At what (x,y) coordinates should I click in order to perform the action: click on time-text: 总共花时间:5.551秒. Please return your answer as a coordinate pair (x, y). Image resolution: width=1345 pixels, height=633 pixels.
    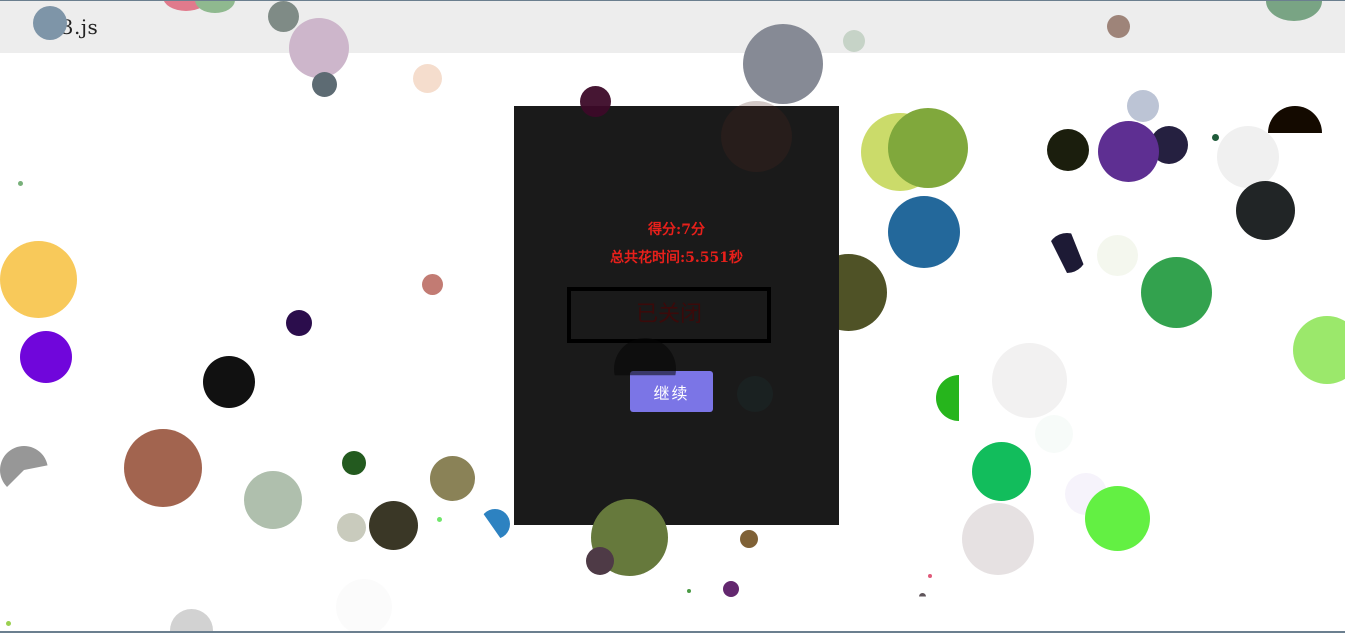
    Looking at the image, I should click on (676, 258).